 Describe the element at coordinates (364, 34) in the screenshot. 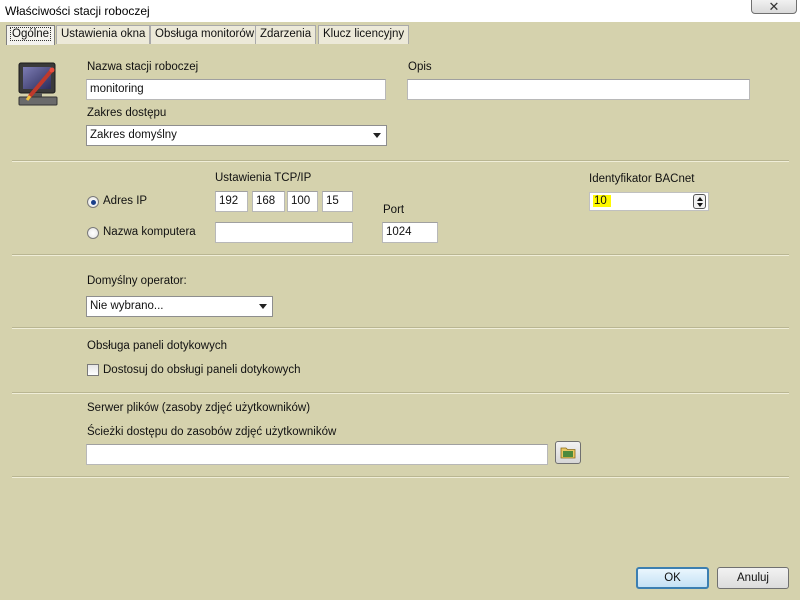

I see `tab-license-key: Klucz licencyjny` at that location.